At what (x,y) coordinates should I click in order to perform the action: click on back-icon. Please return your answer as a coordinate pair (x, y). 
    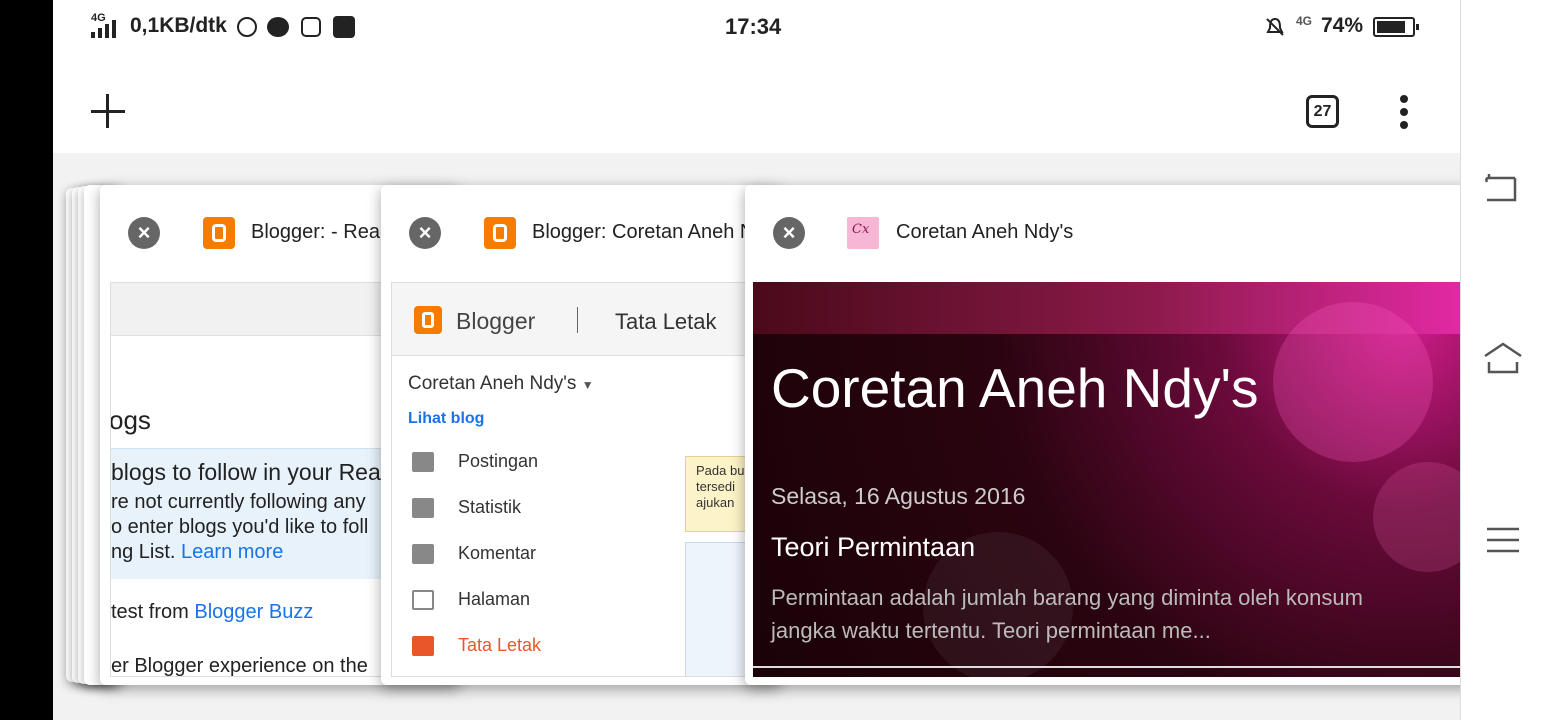
    Looking at the image, I should click on (1501, 188).